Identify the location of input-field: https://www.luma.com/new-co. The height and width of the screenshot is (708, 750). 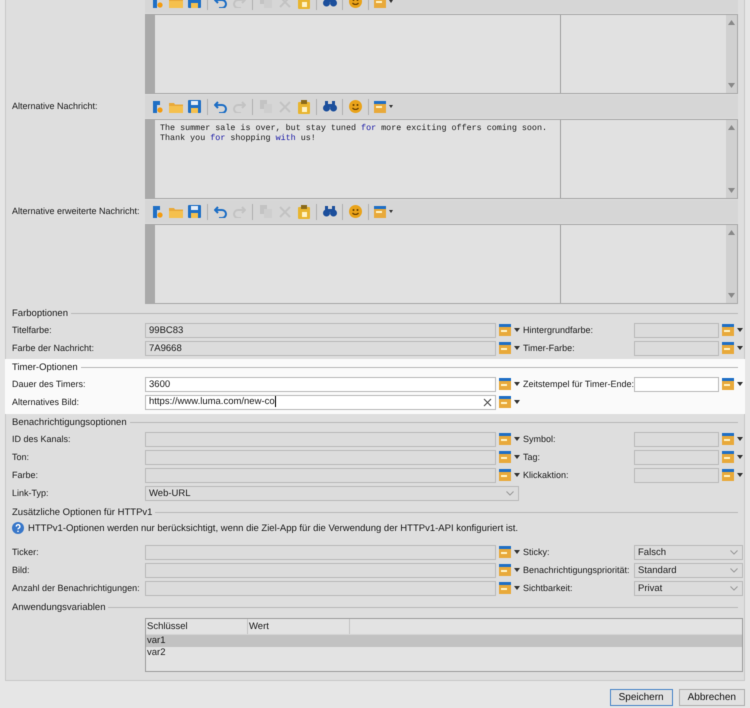
(320, 402).